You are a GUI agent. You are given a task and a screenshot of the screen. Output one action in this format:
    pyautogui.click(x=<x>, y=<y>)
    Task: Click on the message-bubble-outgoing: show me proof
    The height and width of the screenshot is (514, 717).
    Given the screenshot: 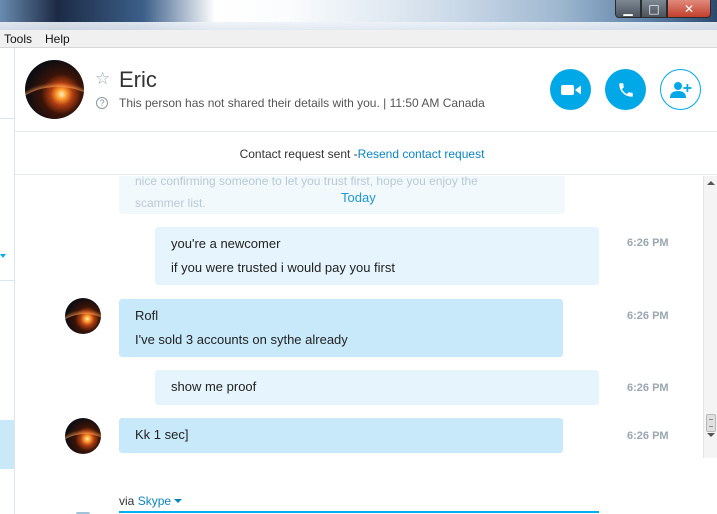 What is the action you would take?
    pyautogui.click(x=377, y=387)
    